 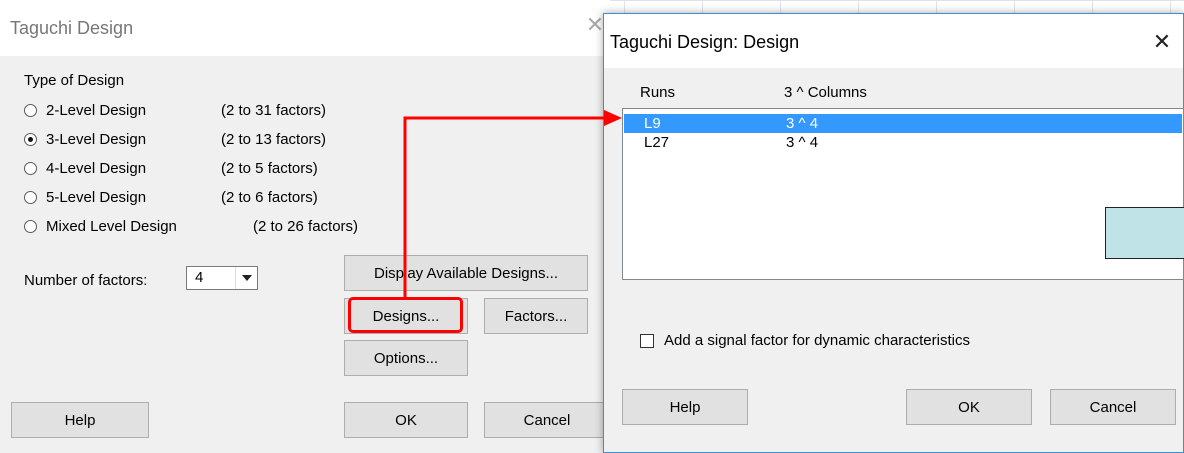 What do you see at coordinates (74, 80) in the screenshot?
I see `type-of-design-label: Type of Design` at bounding box center [74, 80].